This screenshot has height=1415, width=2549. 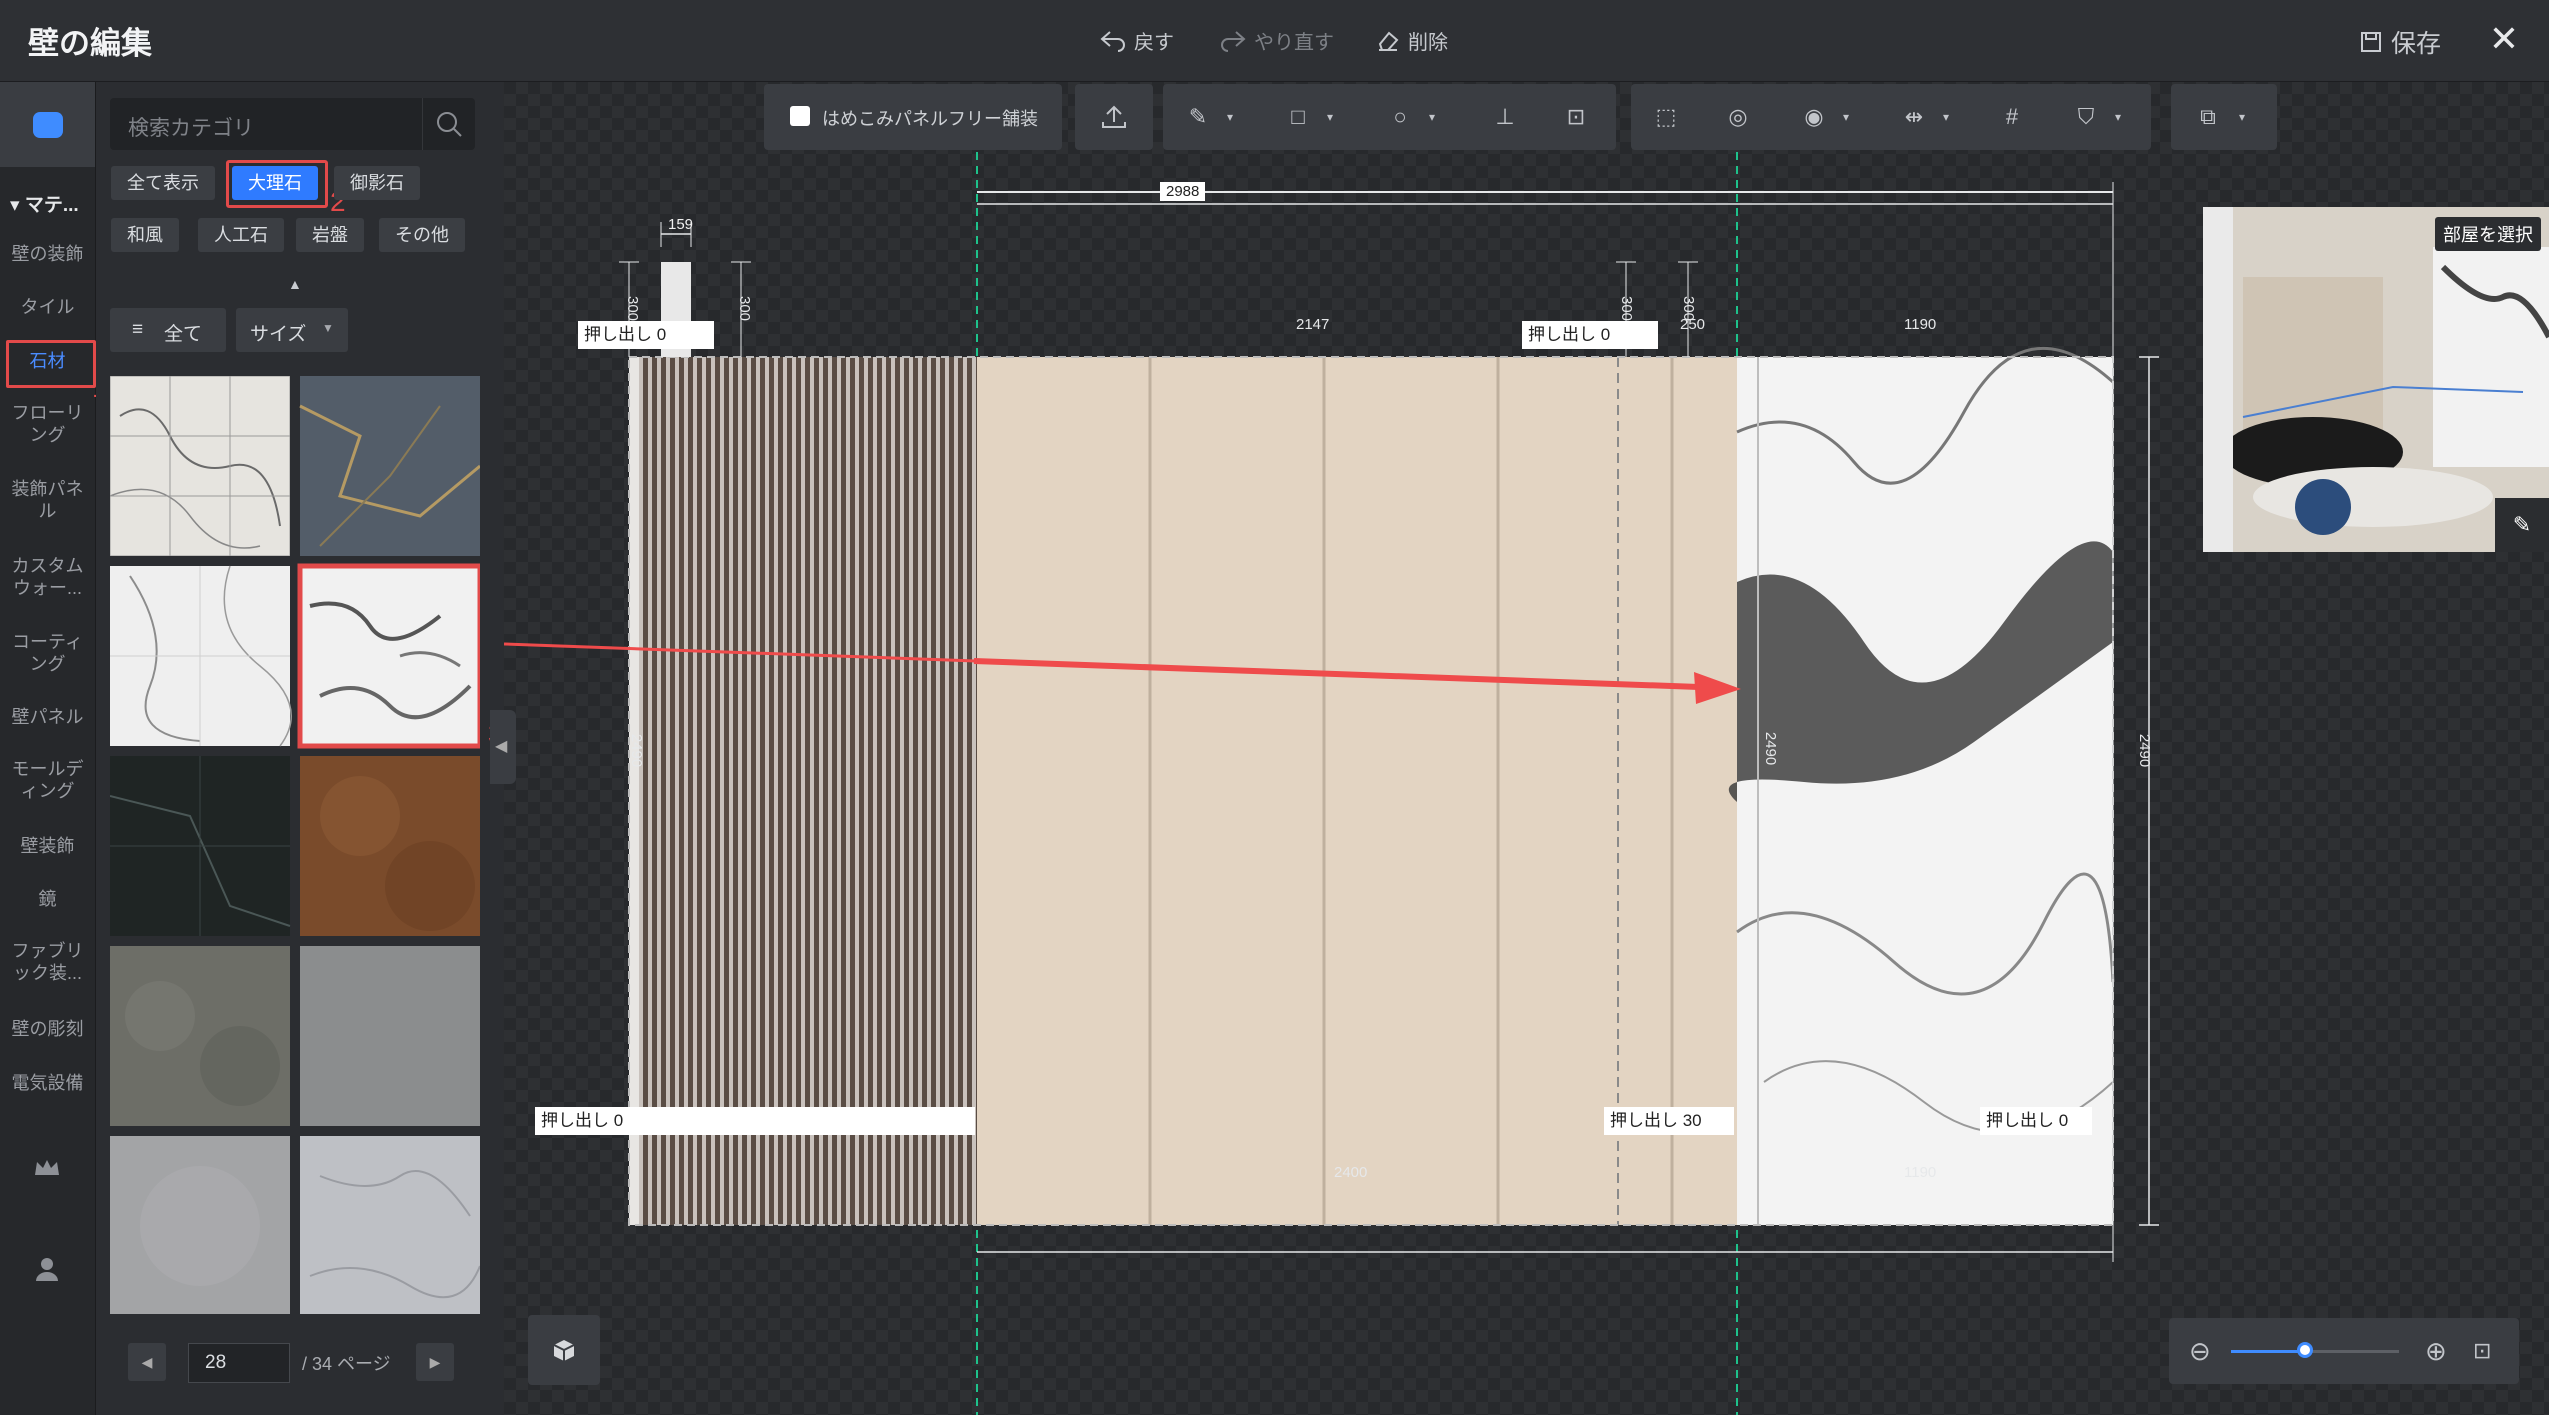 I want to click on dim-offset-right-b: 300, so click(x=1689, y=308).